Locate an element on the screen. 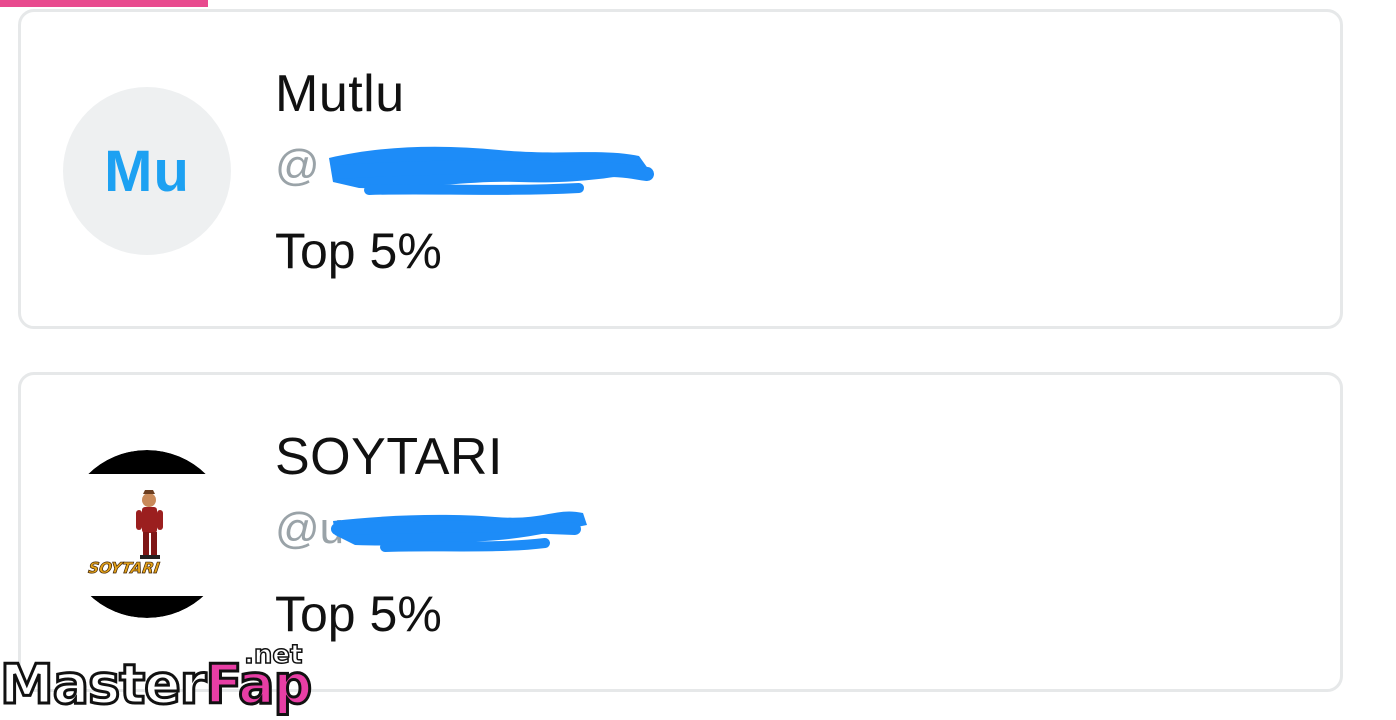 Image resolution: width=1396 pixels, height=720 pixels. handle-prefix: @ is located at coordinates (297, 165).